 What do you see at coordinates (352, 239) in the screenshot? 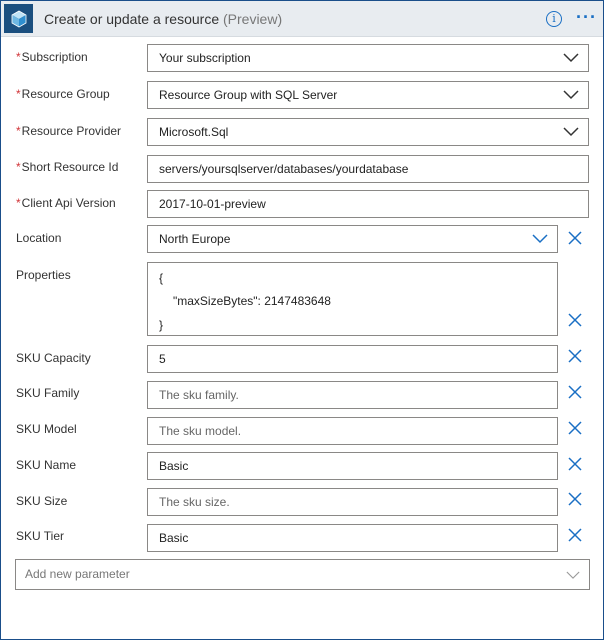
I see `location-dropdown: North Europe` at bounding box center [352, 239].